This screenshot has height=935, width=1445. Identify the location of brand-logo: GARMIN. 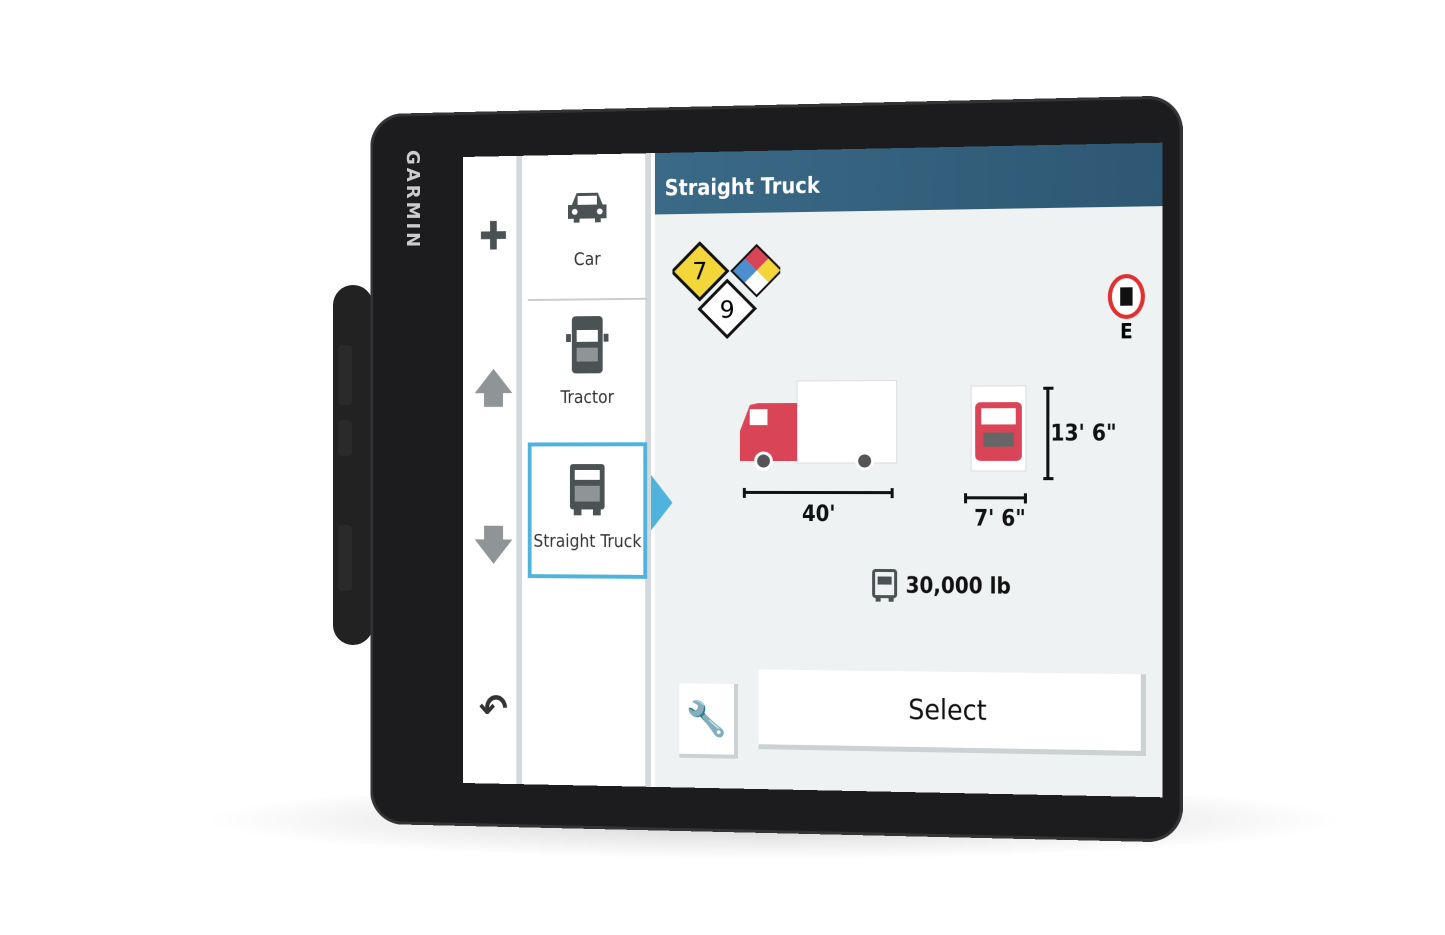
(412, 200).